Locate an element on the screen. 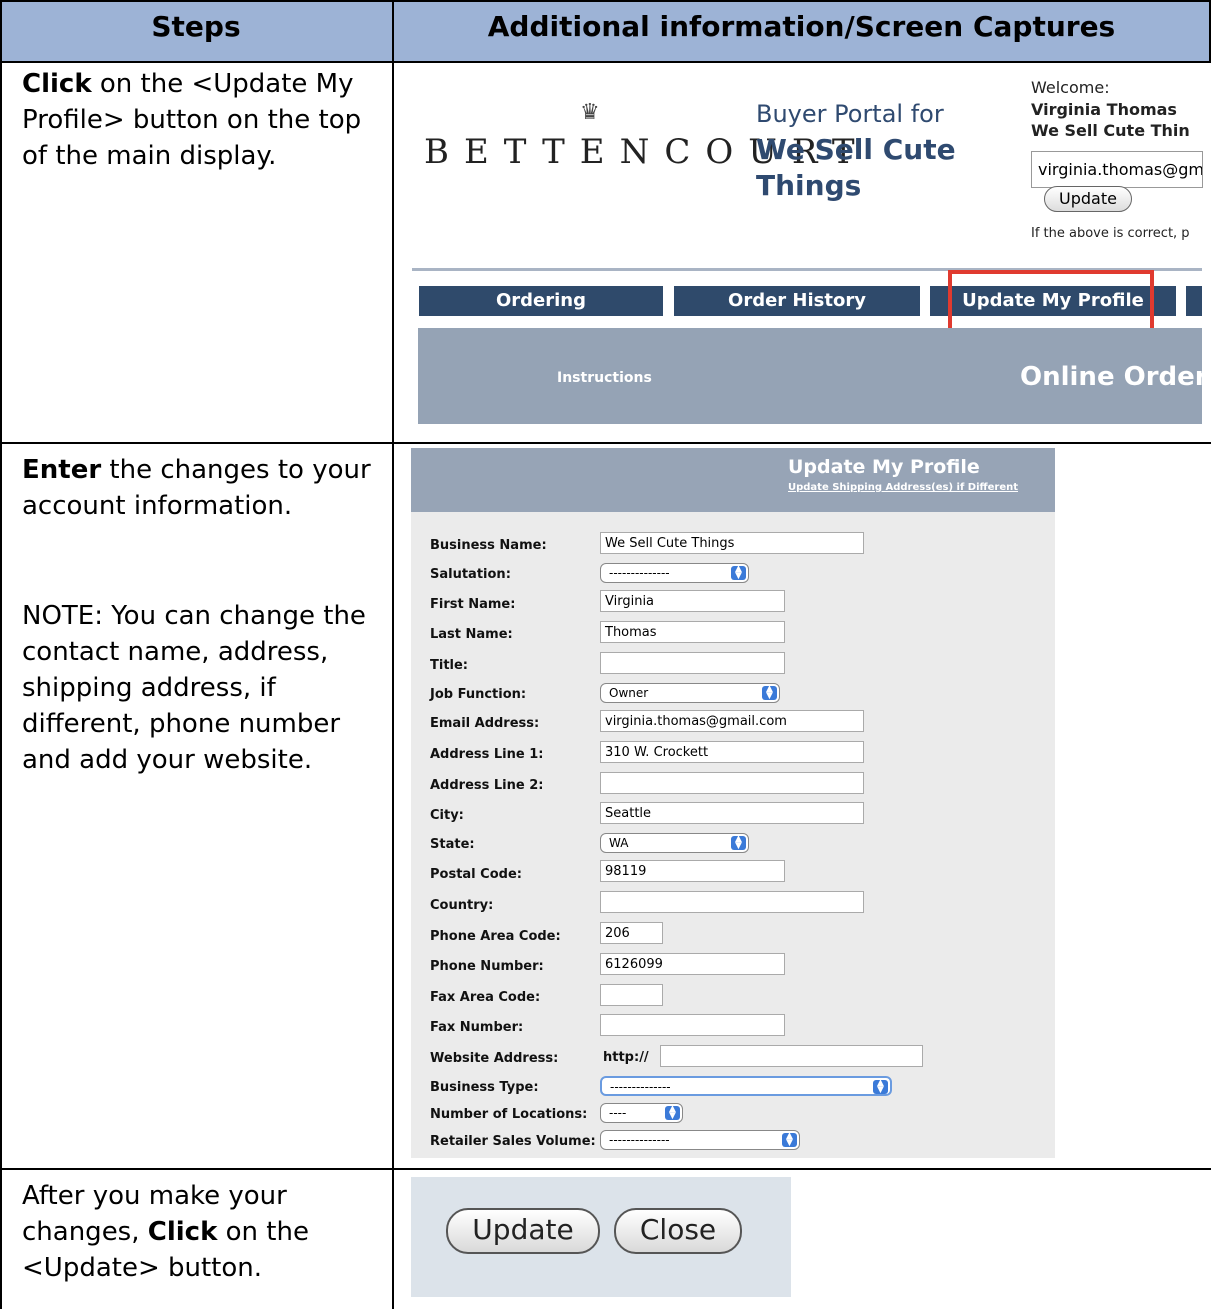 The image size is (1211, 1309). label-phone-area: Phone Area Code: is located at coordinates (495, 936).